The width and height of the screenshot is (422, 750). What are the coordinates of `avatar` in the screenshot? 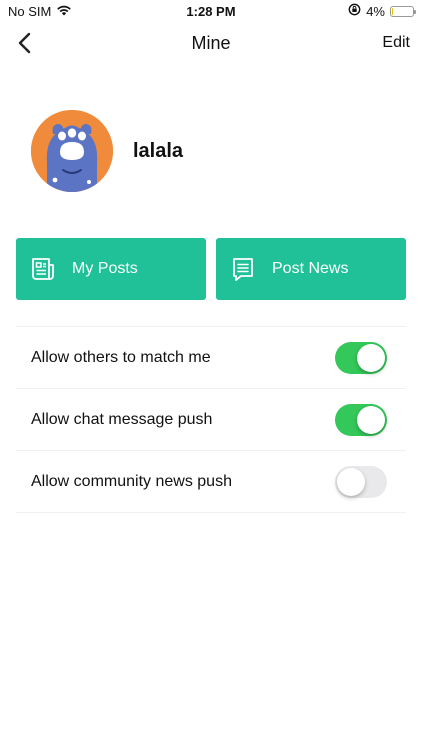 It's located at (72, 151).